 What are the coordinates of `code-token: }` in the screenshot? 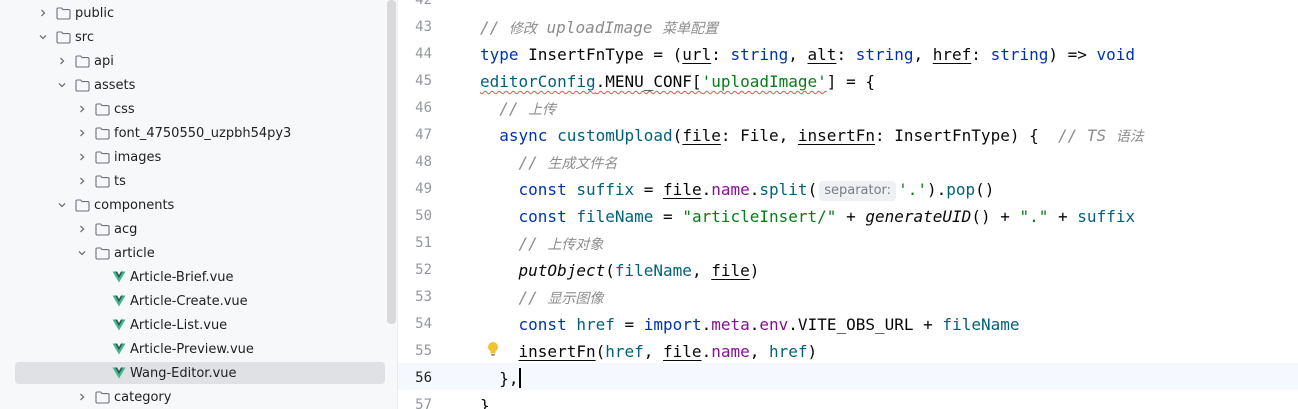 It's located at (485, 402).